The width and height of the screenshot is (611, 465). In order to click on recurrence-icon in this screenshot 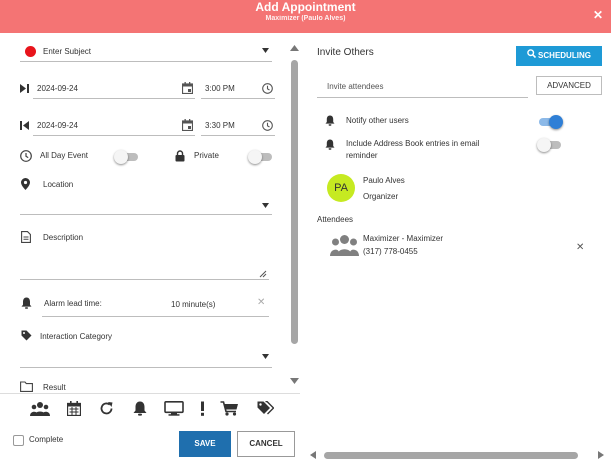, I will do `click(106, 408)`.